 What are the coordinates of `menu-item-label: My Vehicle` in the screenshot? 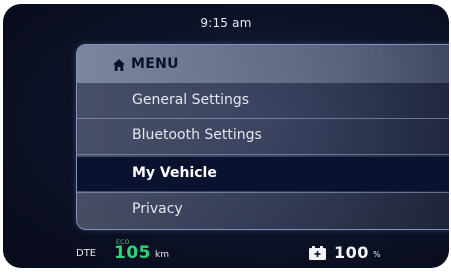 It's located at (174, 173).